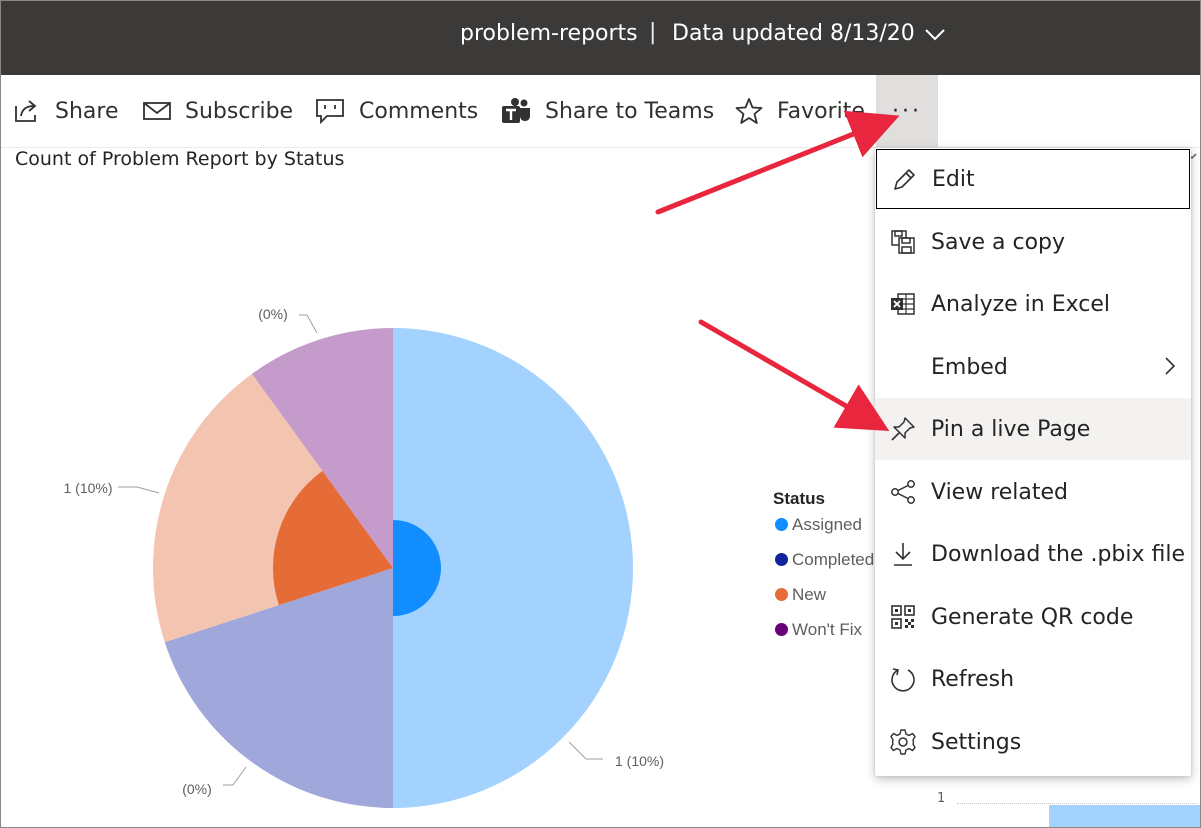 Image resolution: width=1201 pixels, height=828 pixels. What do you see at coordinates (1033, 179) in the screenshot?
I see `menu-item-edit: Edit` at bounding box center [1033, 179].